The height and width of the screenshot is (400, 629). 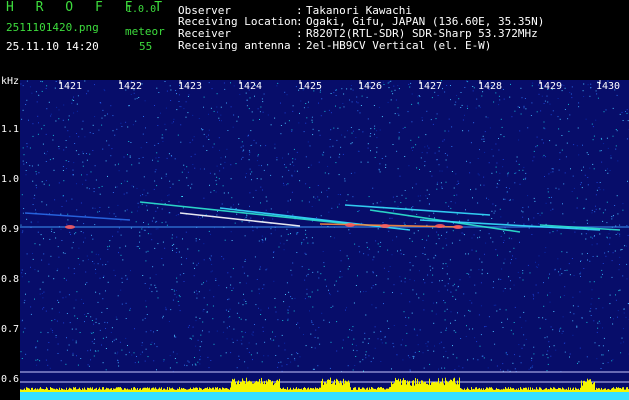 What do you see at coordinates (250, 86) in the screenshot?
I see `x-tick-label: 1424` at bounding box center [250, 86].